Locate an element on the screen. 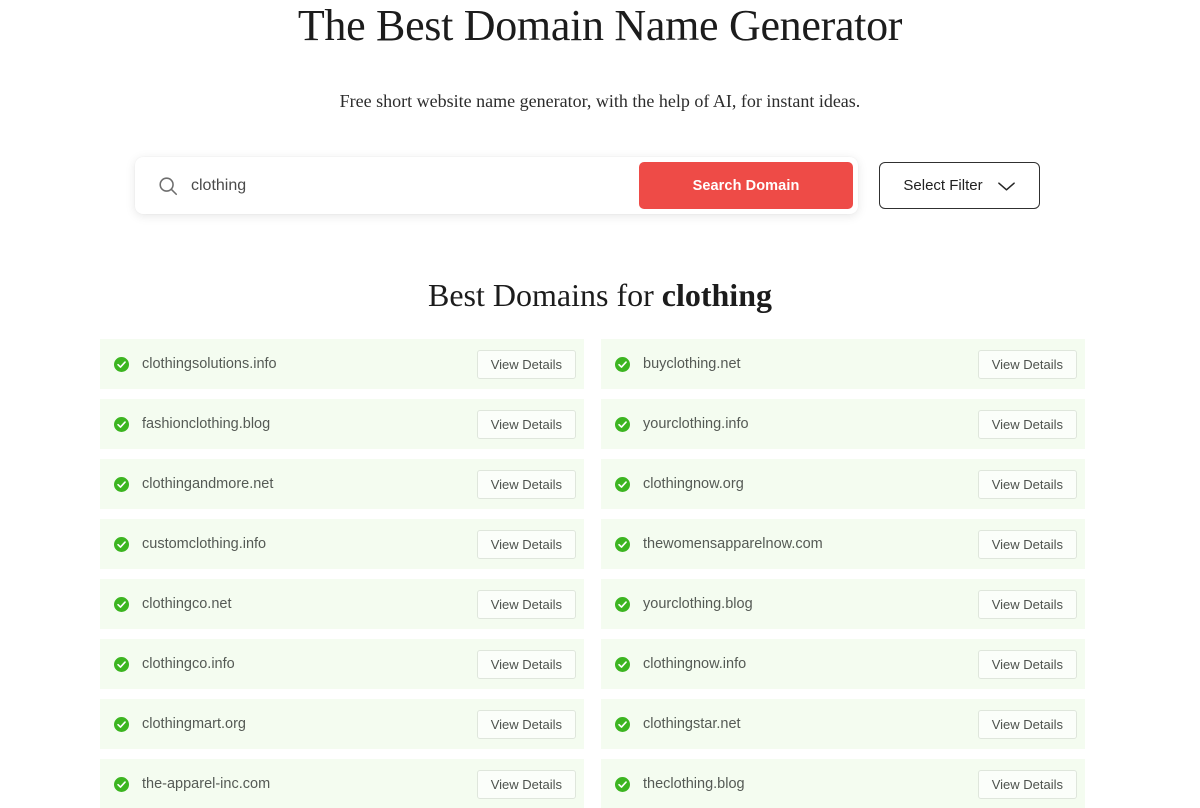 Image resolution: width=1200 pixels, height=808 pixels. select-filter-label: Select Filter is located at coordinates (943, 185).